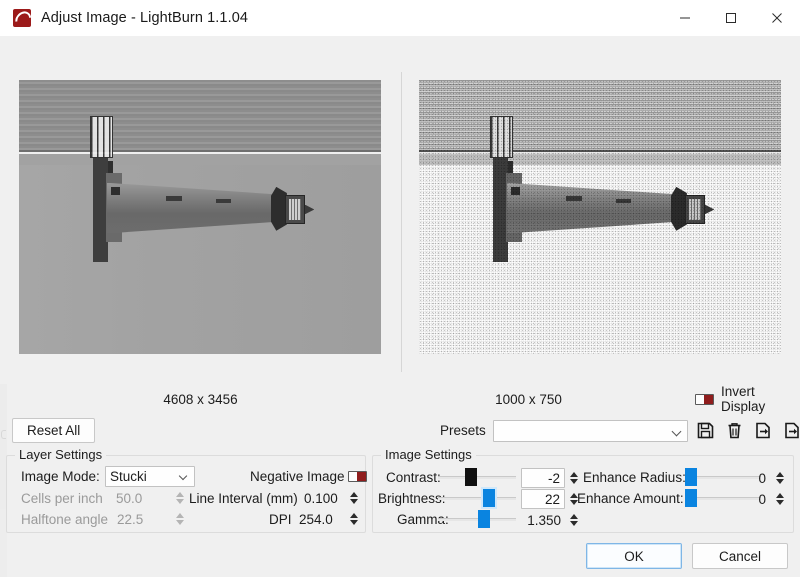  I want to click on lightburn-flame-icon, so click(22, 18).